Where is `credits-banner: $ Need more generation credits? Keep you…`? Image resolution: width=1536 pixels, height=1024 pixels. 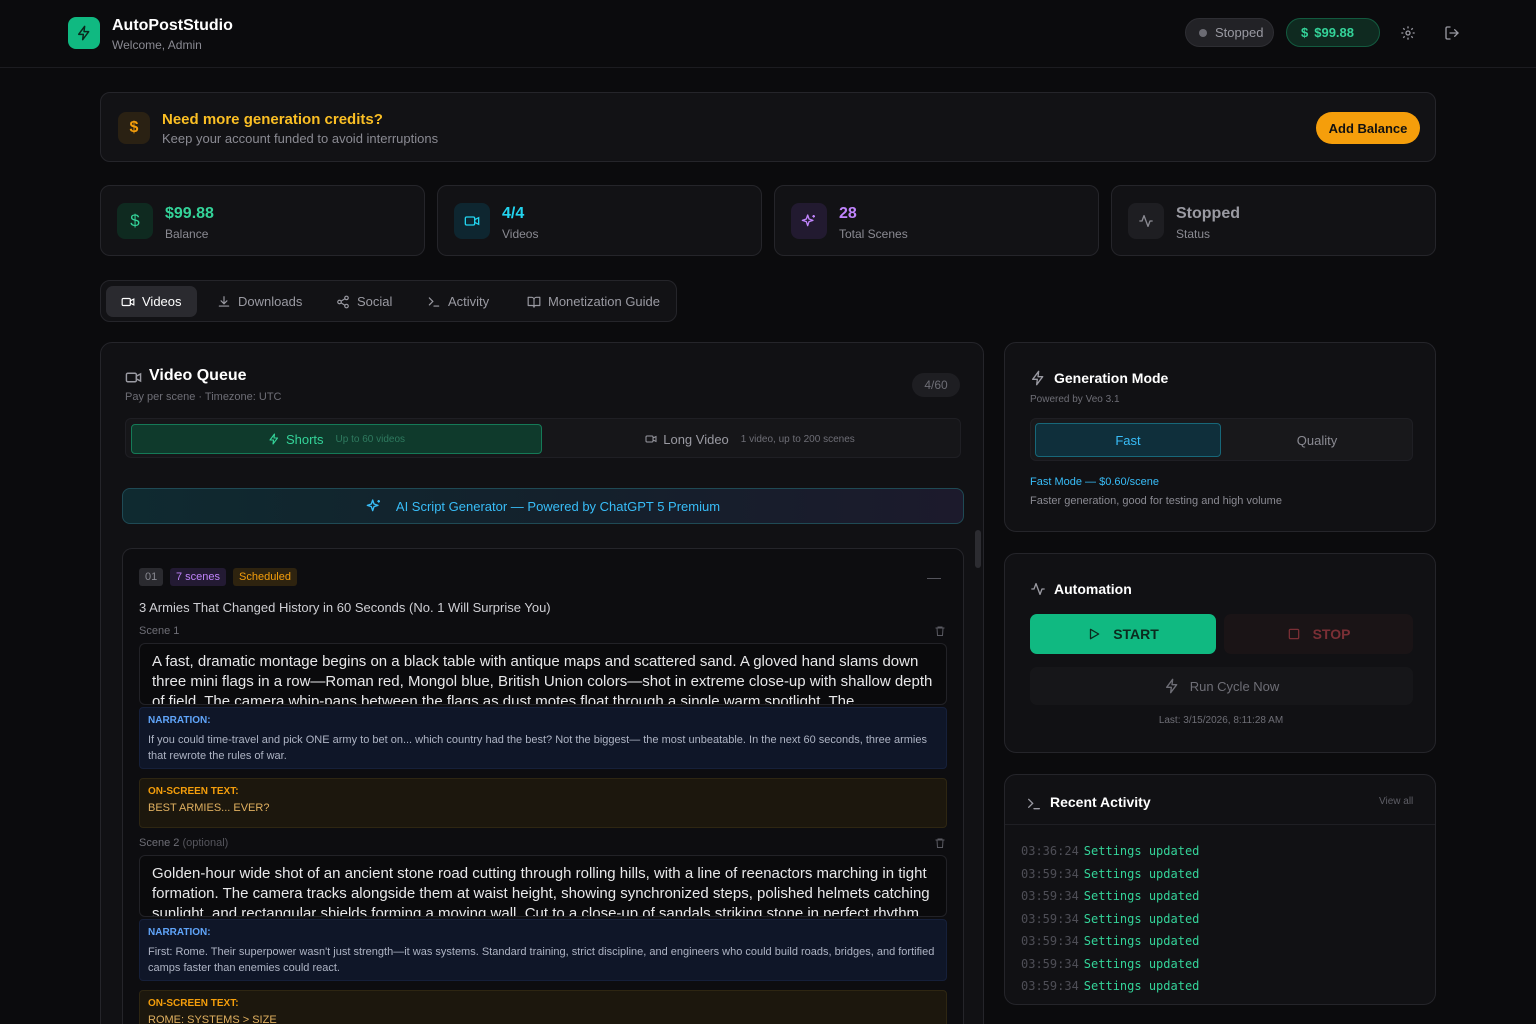
credits-banner: $ Need more generation credits? Keep you… is located at coordinates (768, 127).